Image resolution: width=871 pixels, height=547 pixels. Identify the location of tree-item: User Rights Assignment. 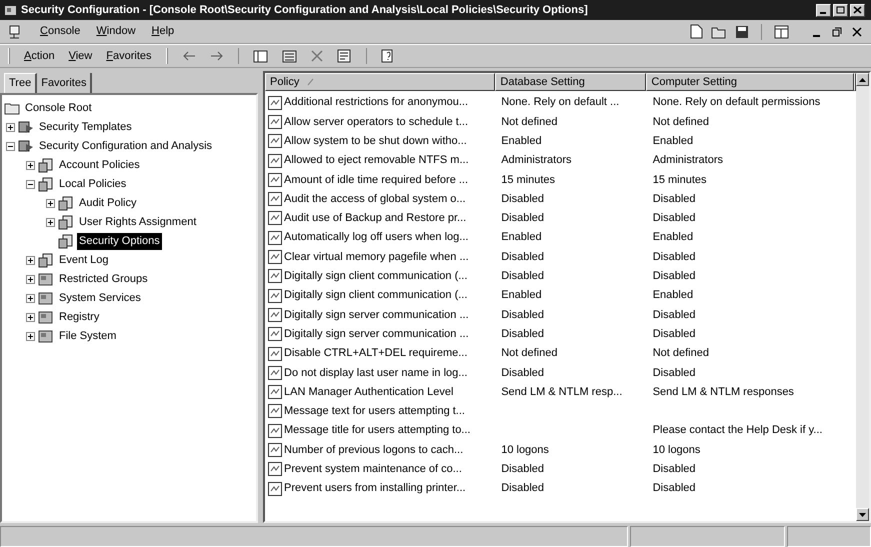
(137, 222).